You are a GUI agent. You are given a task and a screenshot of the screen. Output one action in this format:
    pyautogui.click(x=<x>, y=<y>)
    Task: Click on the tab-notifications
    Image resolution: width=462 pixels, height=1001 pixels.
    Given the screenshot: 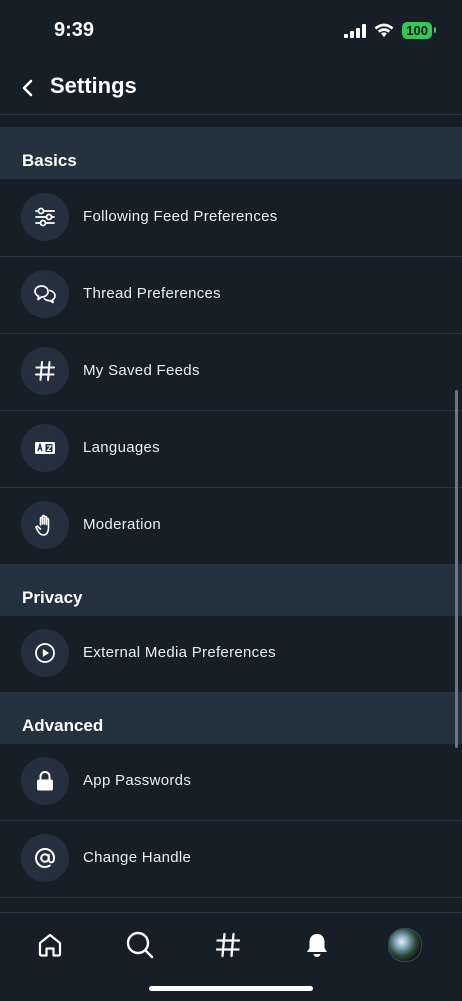 What is the action you would take?
    pyautogui.click(x=317, y=945)
    